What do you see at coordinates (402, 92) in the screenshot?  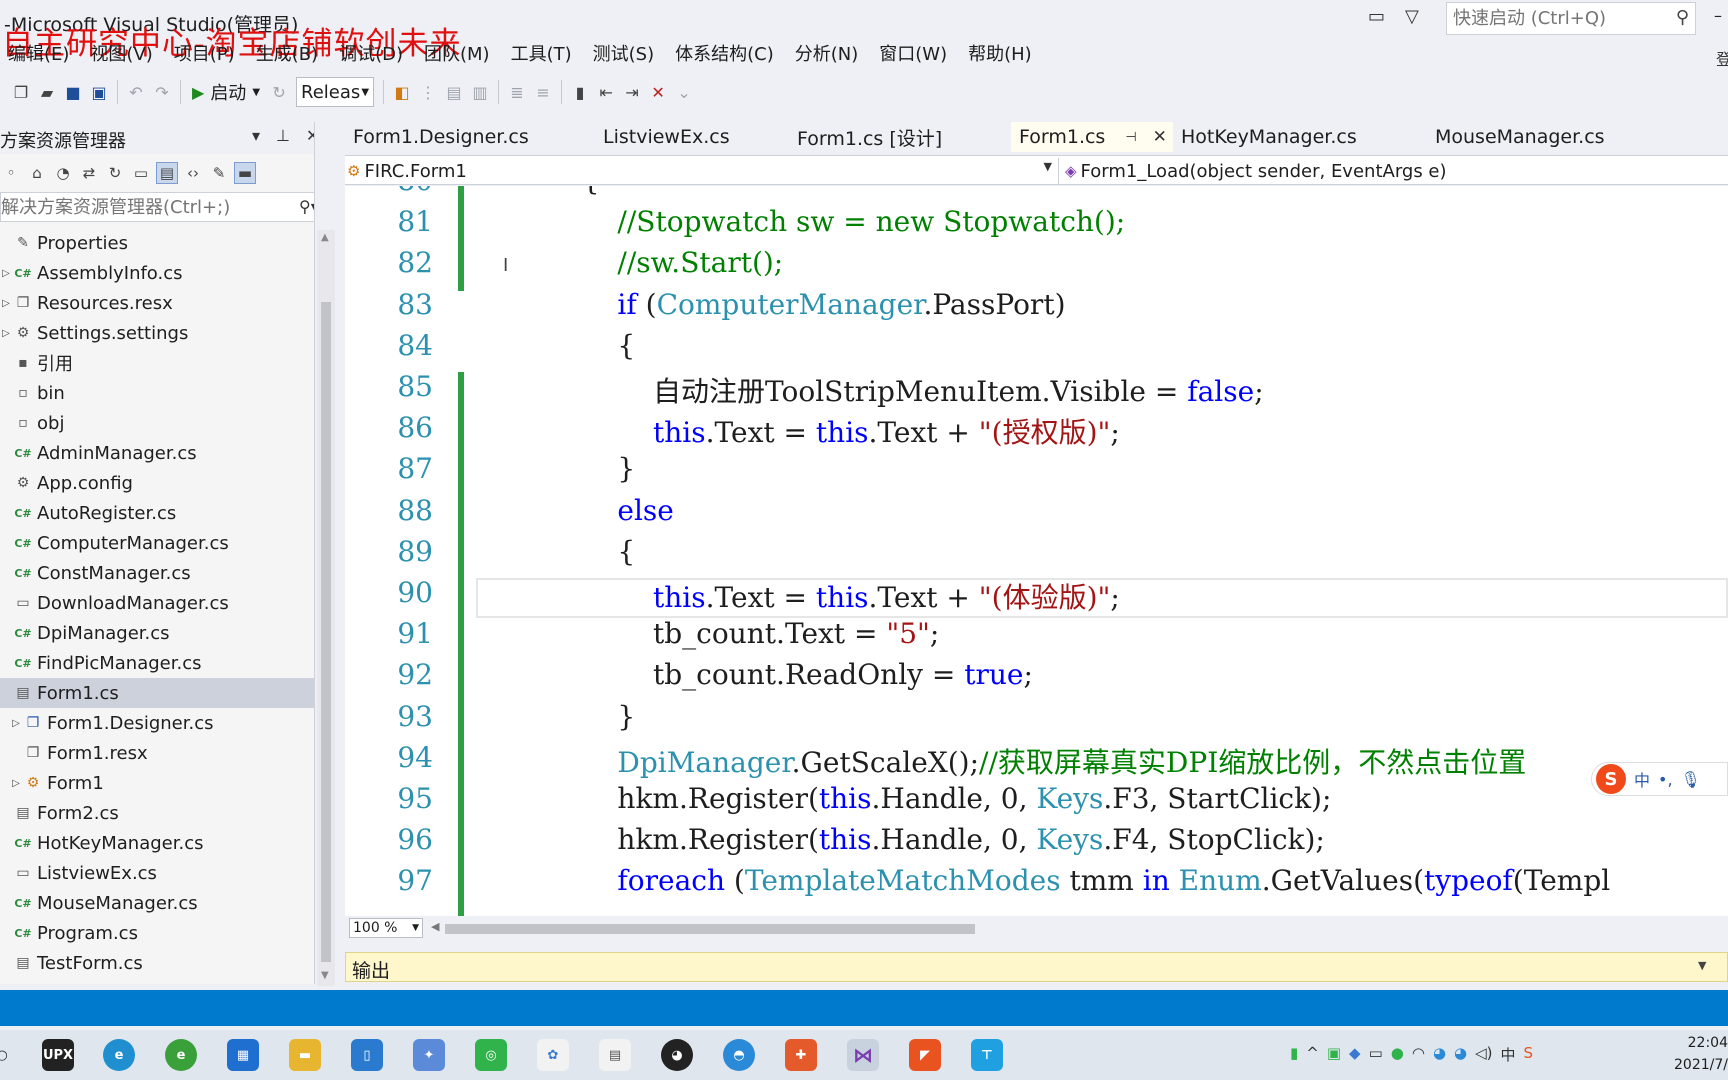 I see `find-in-files-icon: ◧` at bounding box center [402, 92].